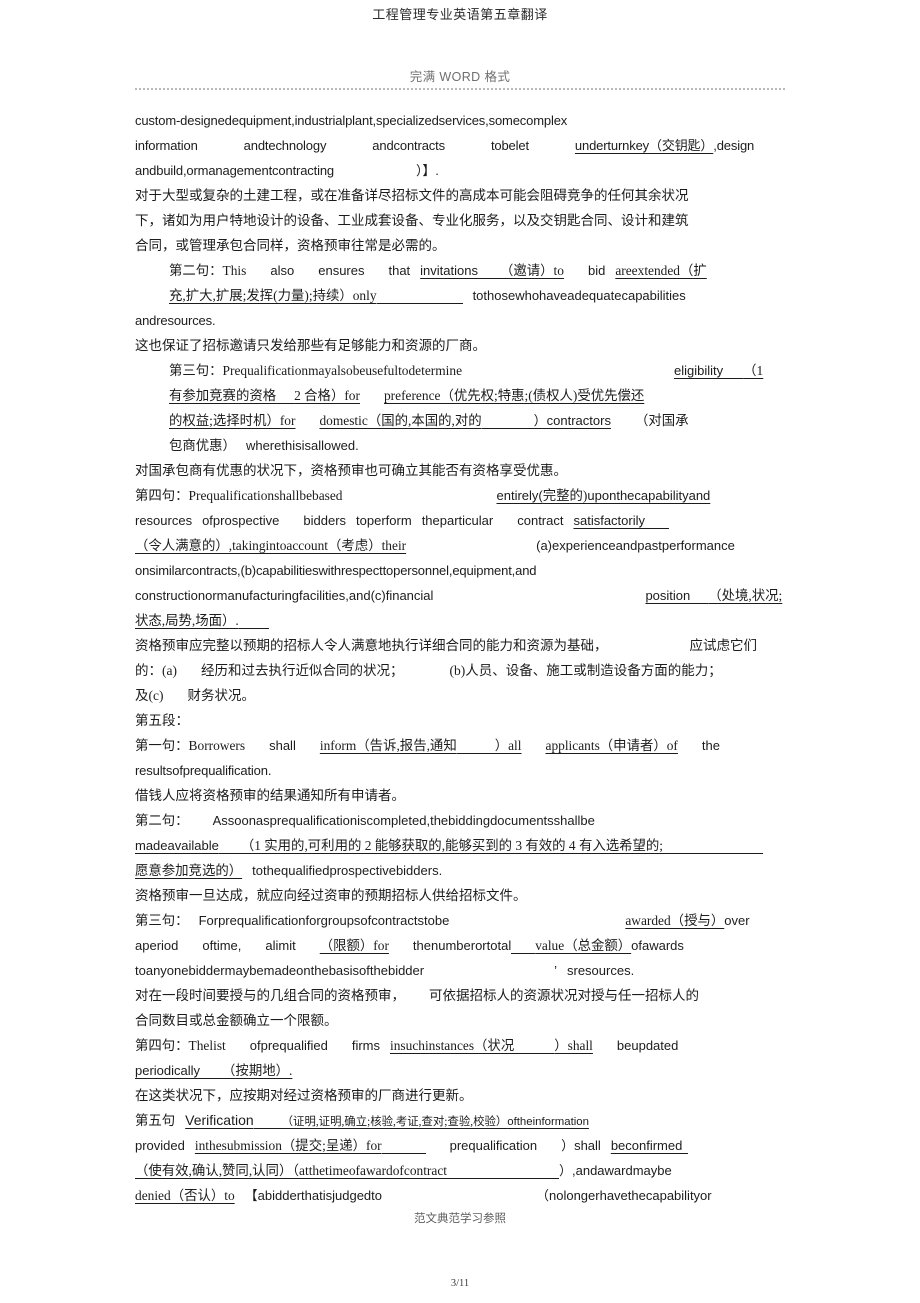 This screenshot has width=920, height=1303. I want to click on line-text: underturnkey（交钥匙）, so click(644, 145).